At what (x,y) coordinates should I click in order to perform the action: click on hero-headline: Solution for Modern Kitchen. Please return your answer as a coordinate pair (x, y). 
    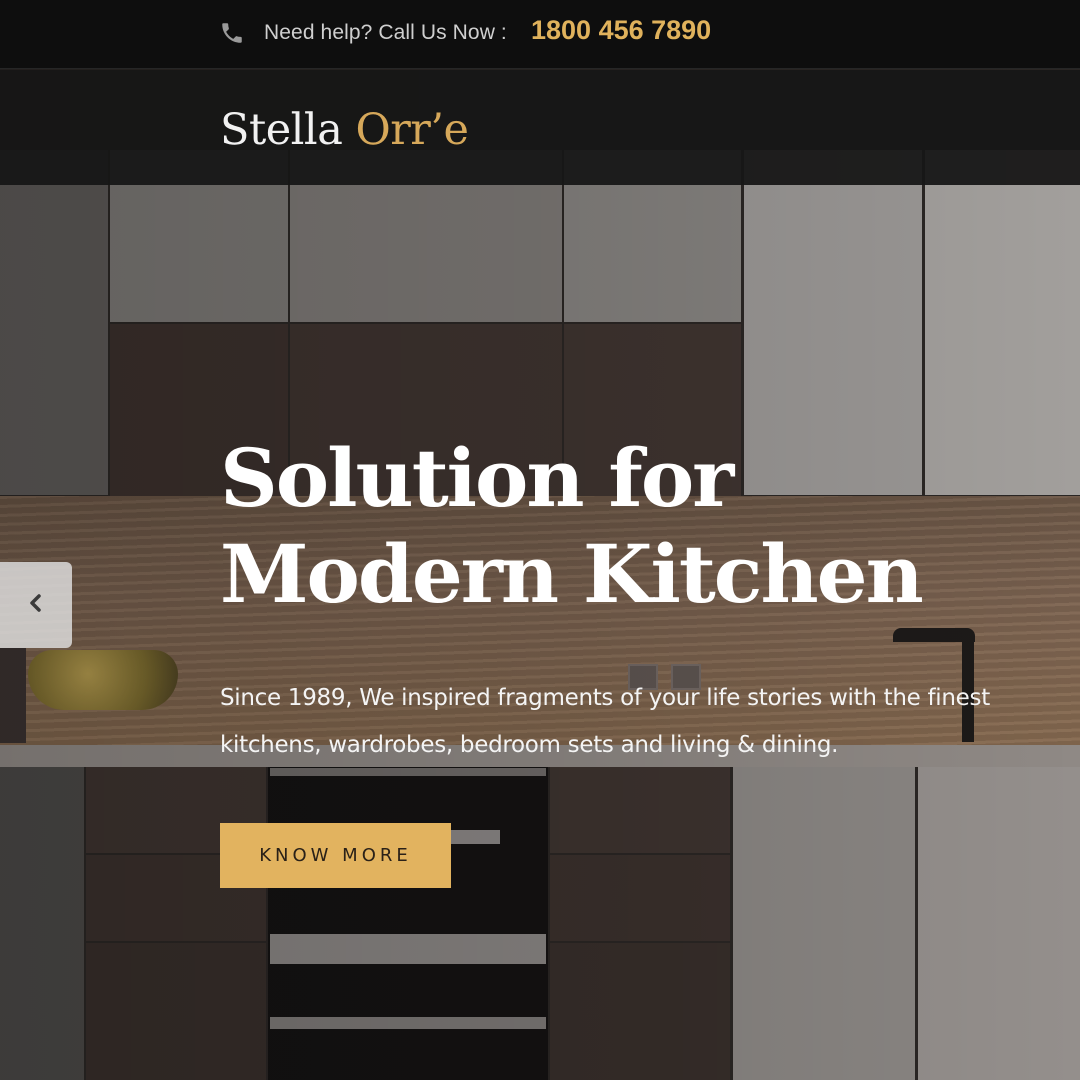
    Looking at the image, I should click on (650, 526).